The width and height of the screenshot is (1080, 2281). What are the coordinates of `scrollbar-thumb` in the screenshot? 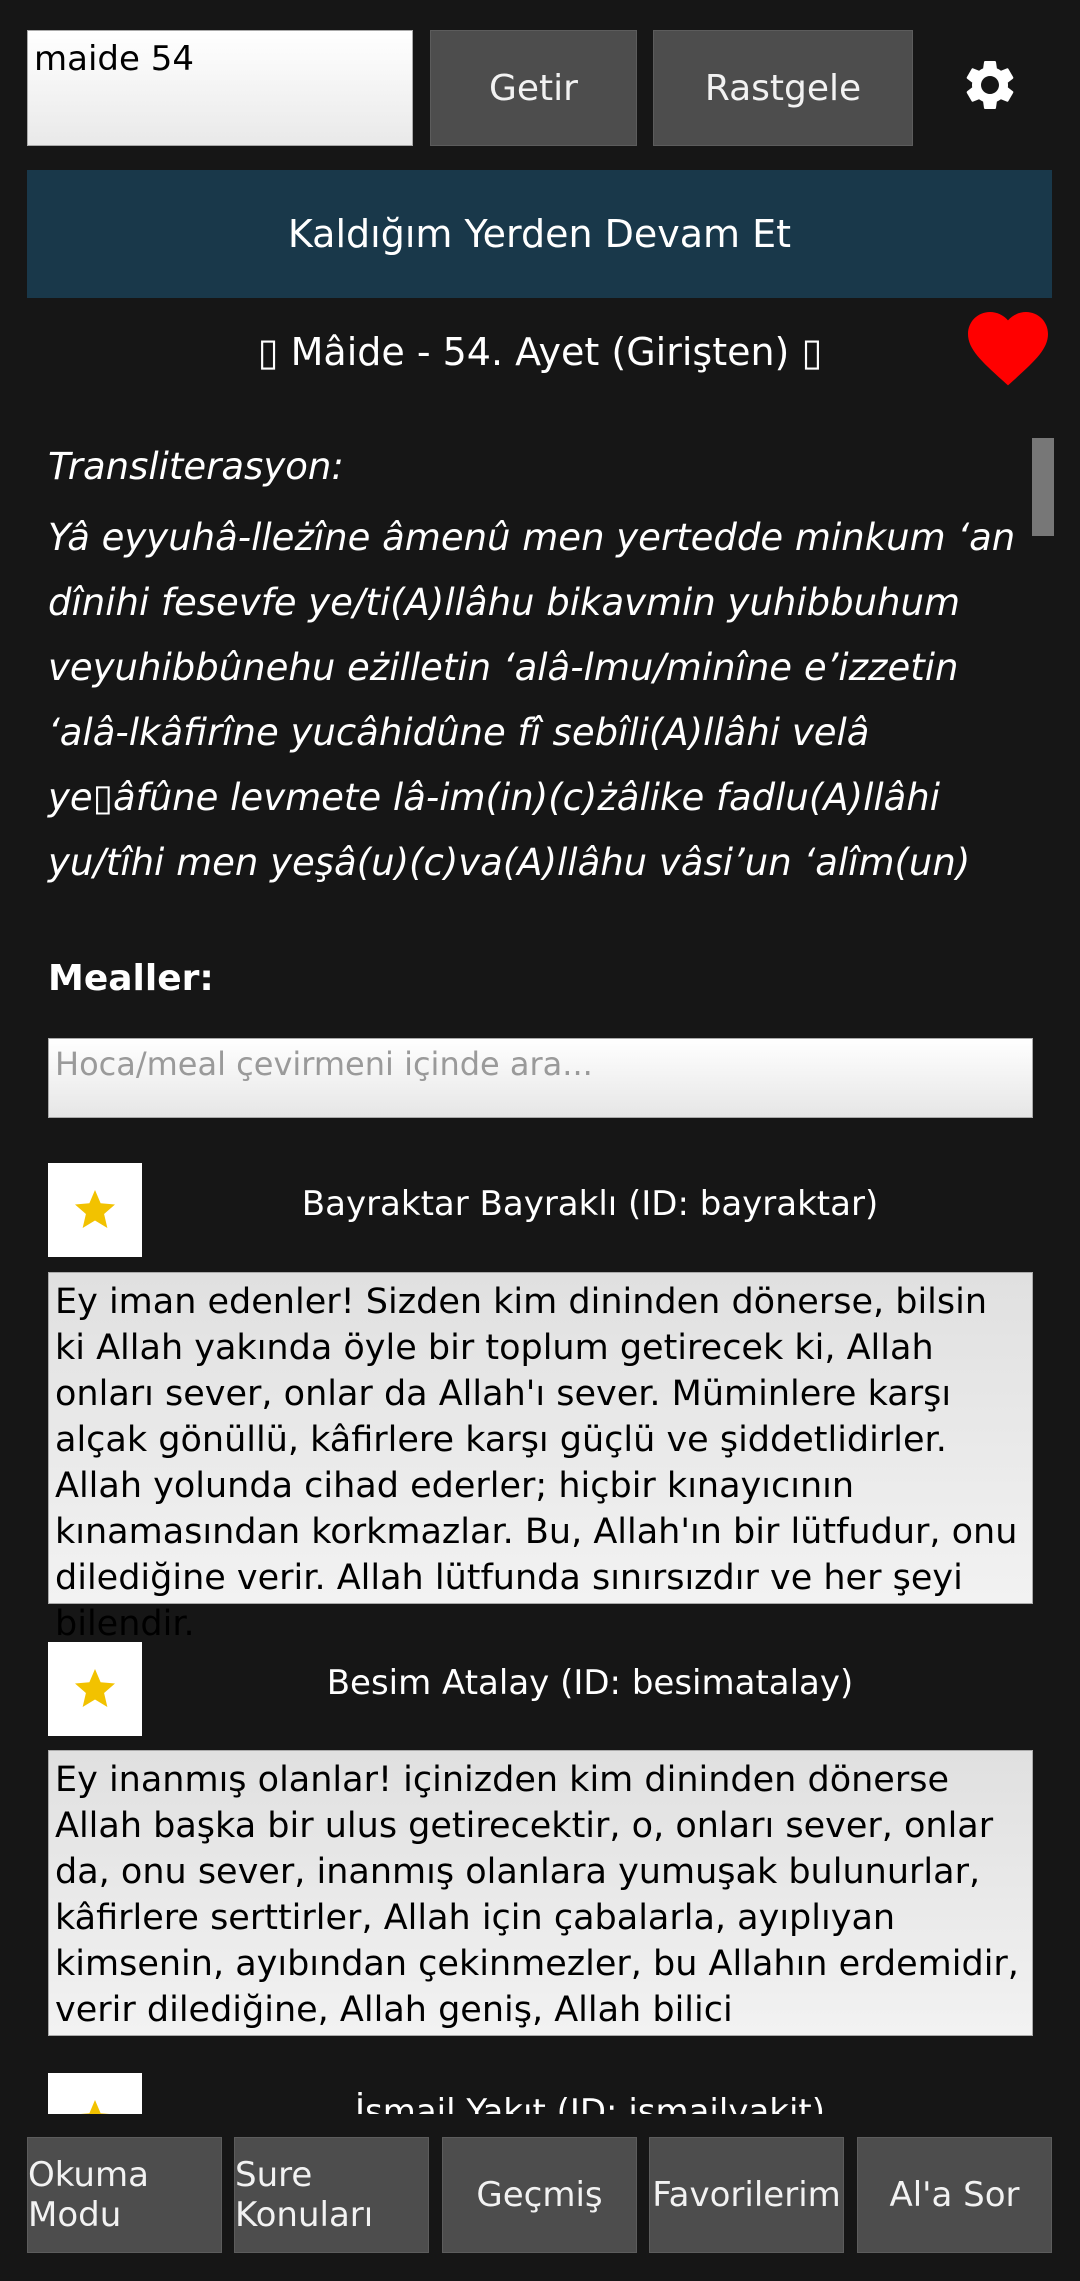 It's located at (1043, 487).